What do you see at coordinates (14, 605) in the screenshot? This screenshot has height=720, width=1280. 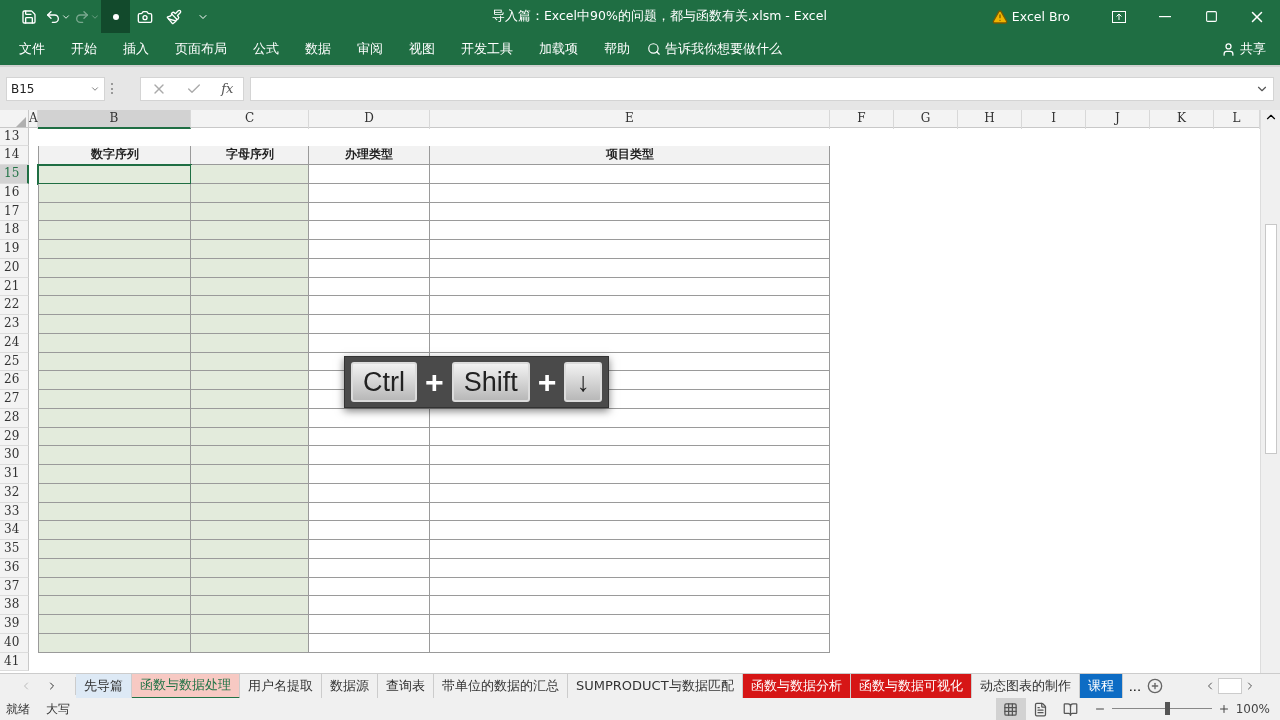 I see `row-number: 38` at bounding box center [14, 605].